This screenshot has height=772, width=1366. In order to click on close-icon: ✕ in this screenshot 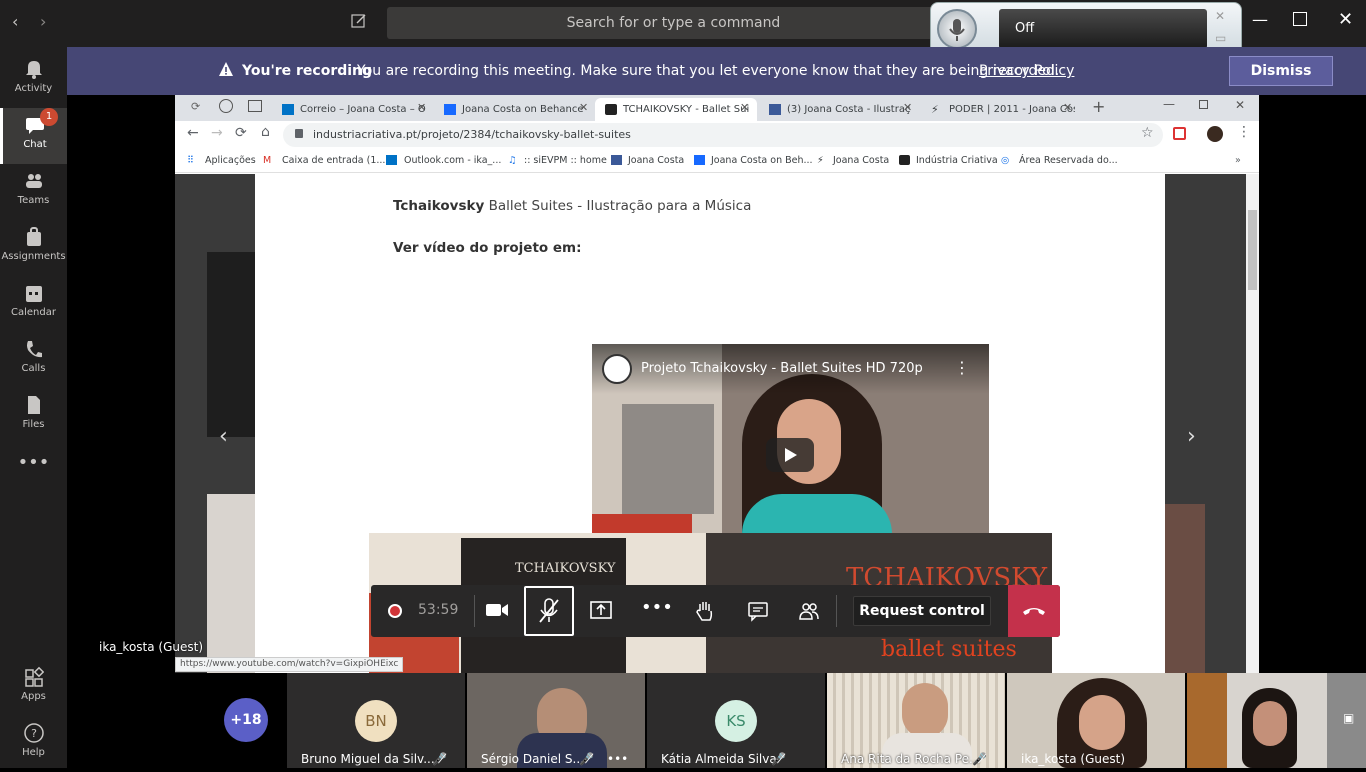, I will do `click(1220, 16)`.